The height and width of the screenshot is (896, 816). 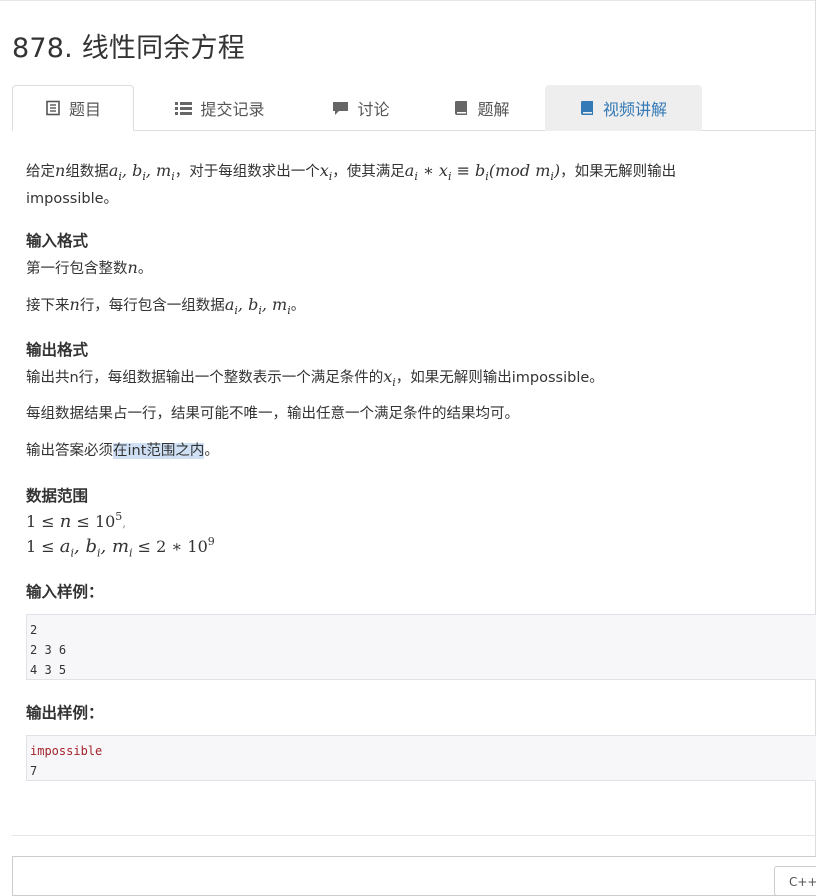 I want to click on input-format-line1: 第一行包含整数n。, so click(x=89, y=267).